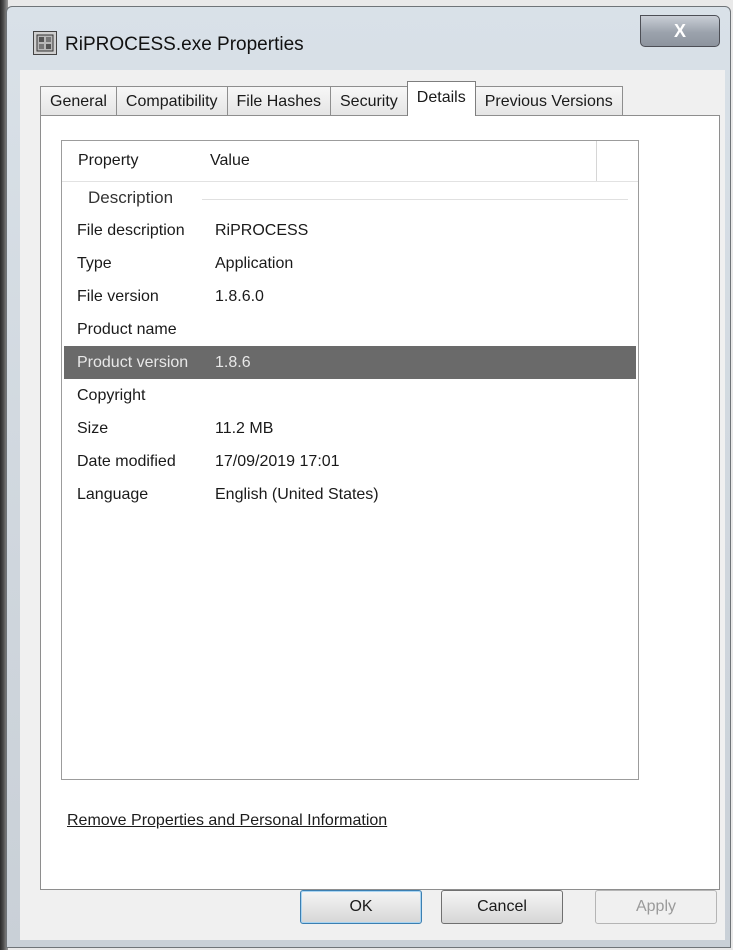 The image size is (733, 950). Describe the element at coordinates (133, 362) in the screenshot. I see `property-cell: Product version` at that location.